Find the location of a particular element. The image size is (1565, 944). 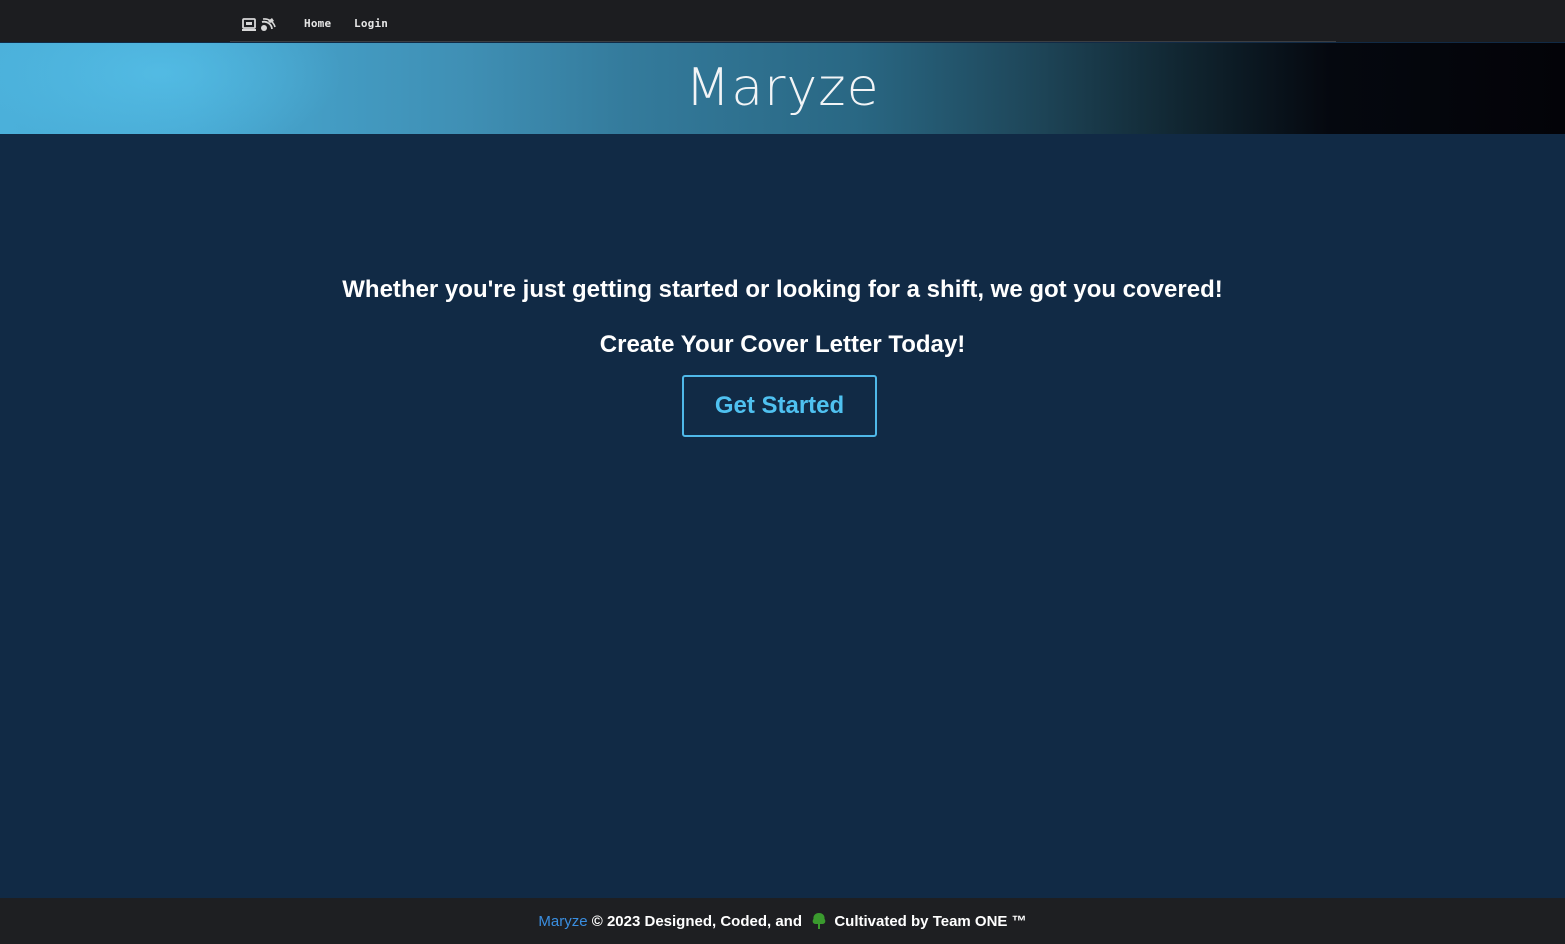

footer-credit-text: Cultivated by Team ONE ™ is located at coordinates (928, 921).